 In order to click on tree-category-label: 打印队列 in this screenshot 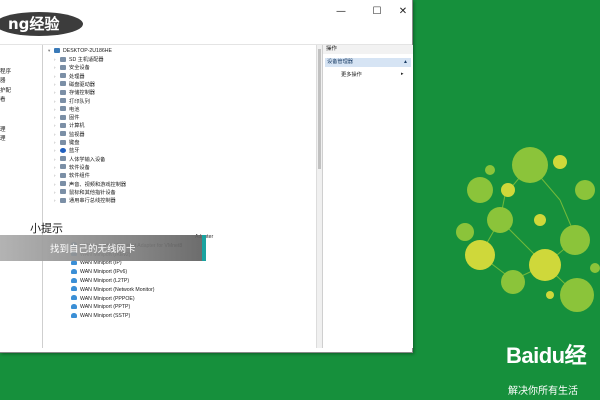, I will do `click(79, 101)`.